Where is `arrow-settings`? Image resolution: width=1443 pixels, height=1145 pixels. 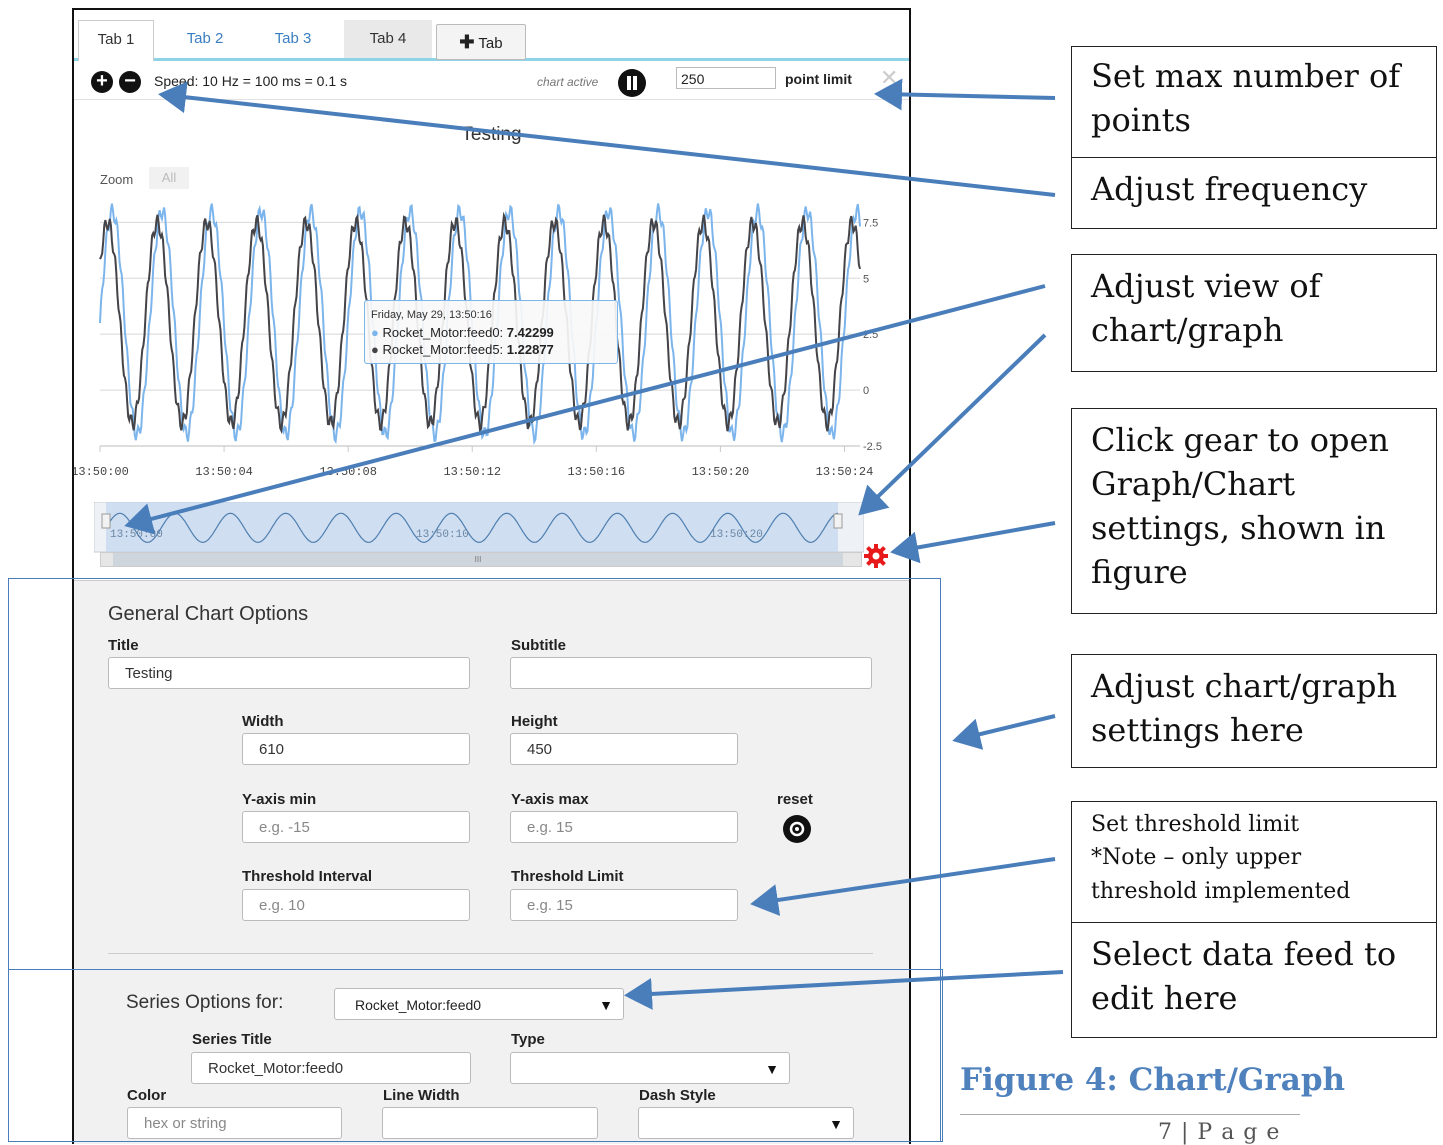 arrow-settings is located at coordinates (1004, 732).